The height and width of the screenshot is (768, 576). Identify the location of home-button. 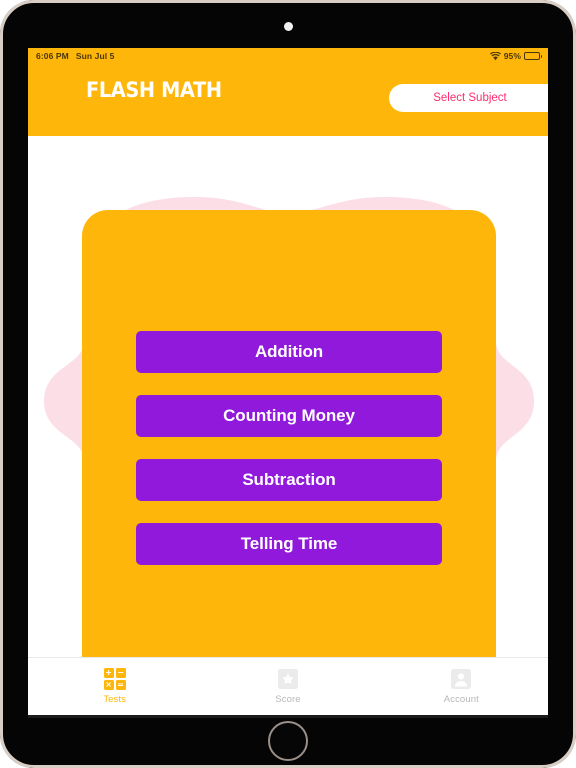
(288, 741).